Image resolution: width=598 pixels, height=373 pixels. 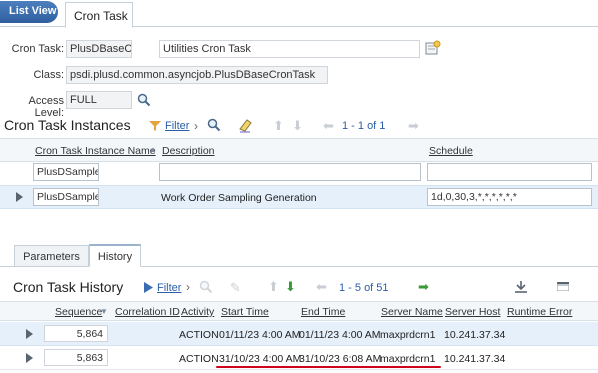 What do you see at coordinates (169, 288) in the screenshot?
I see `history-filter-link: Filter` at bounding box center [169, 288].